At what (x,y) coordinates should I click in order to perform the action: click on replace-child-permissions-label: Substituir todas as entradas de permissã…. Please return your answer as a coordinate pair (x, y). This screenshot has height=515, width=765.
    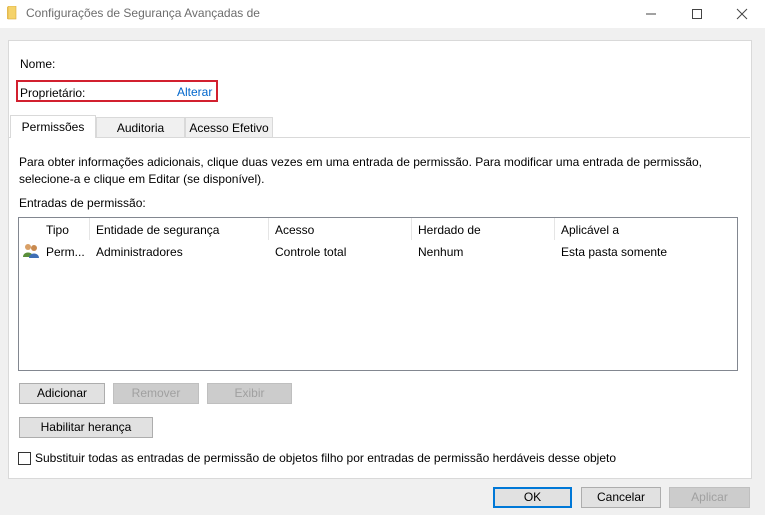
    Looking at the image, I should click on (325, 458).